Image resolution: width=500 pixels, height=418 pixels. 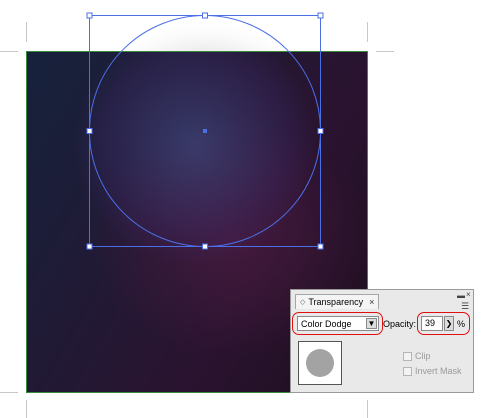 I want to click on collapse-arrows-icon: ◇, so click(x=302, y=302).